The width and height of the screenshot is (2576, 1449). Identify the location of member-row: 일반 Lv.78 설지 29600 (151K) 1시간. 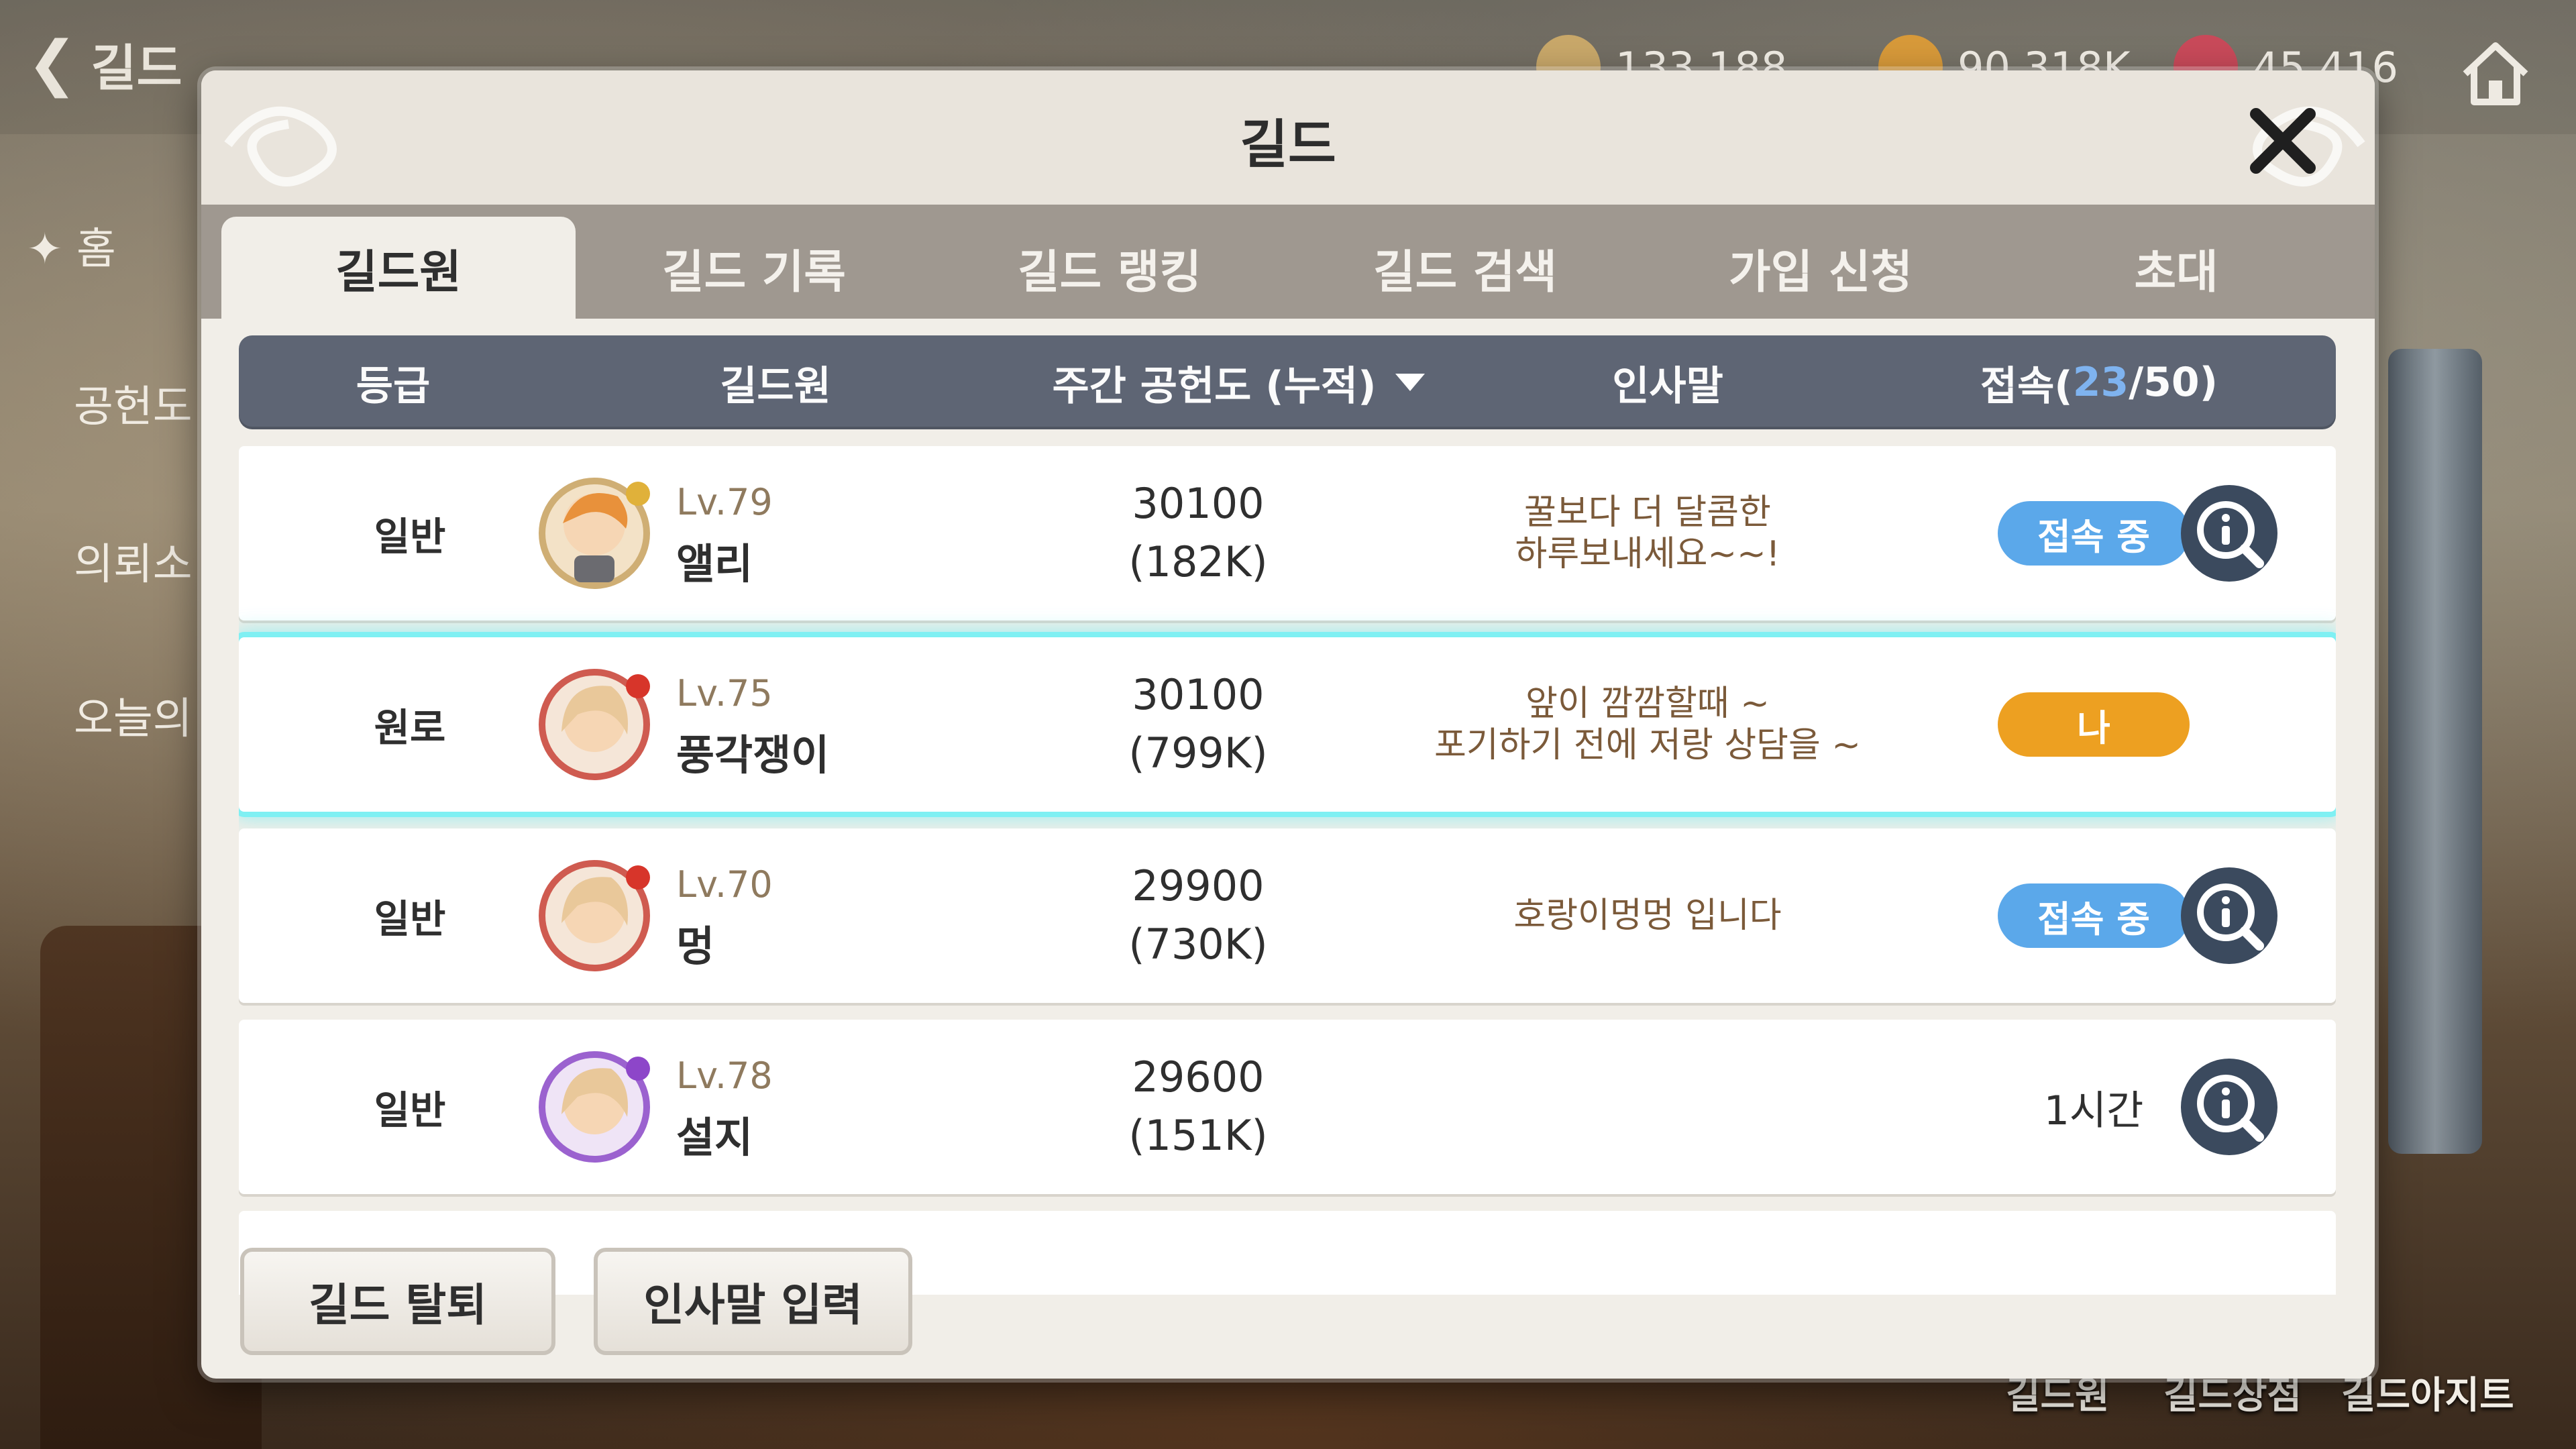
(1287, 1107).